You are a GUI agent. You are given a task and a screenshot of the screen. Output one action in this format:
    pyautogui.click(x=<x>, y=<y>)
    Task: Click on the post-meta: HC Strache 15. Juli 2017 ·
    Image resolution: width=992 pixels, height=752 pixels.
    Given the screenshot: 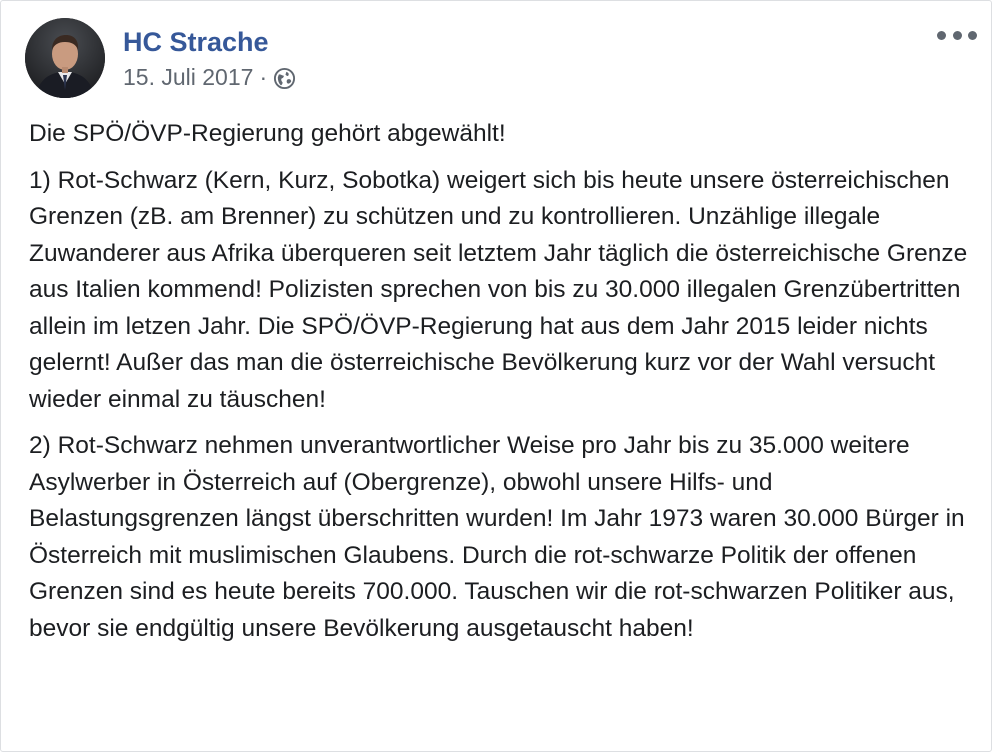 What is the action you would take?
    pyautogui.click(x=209, y=58)
    